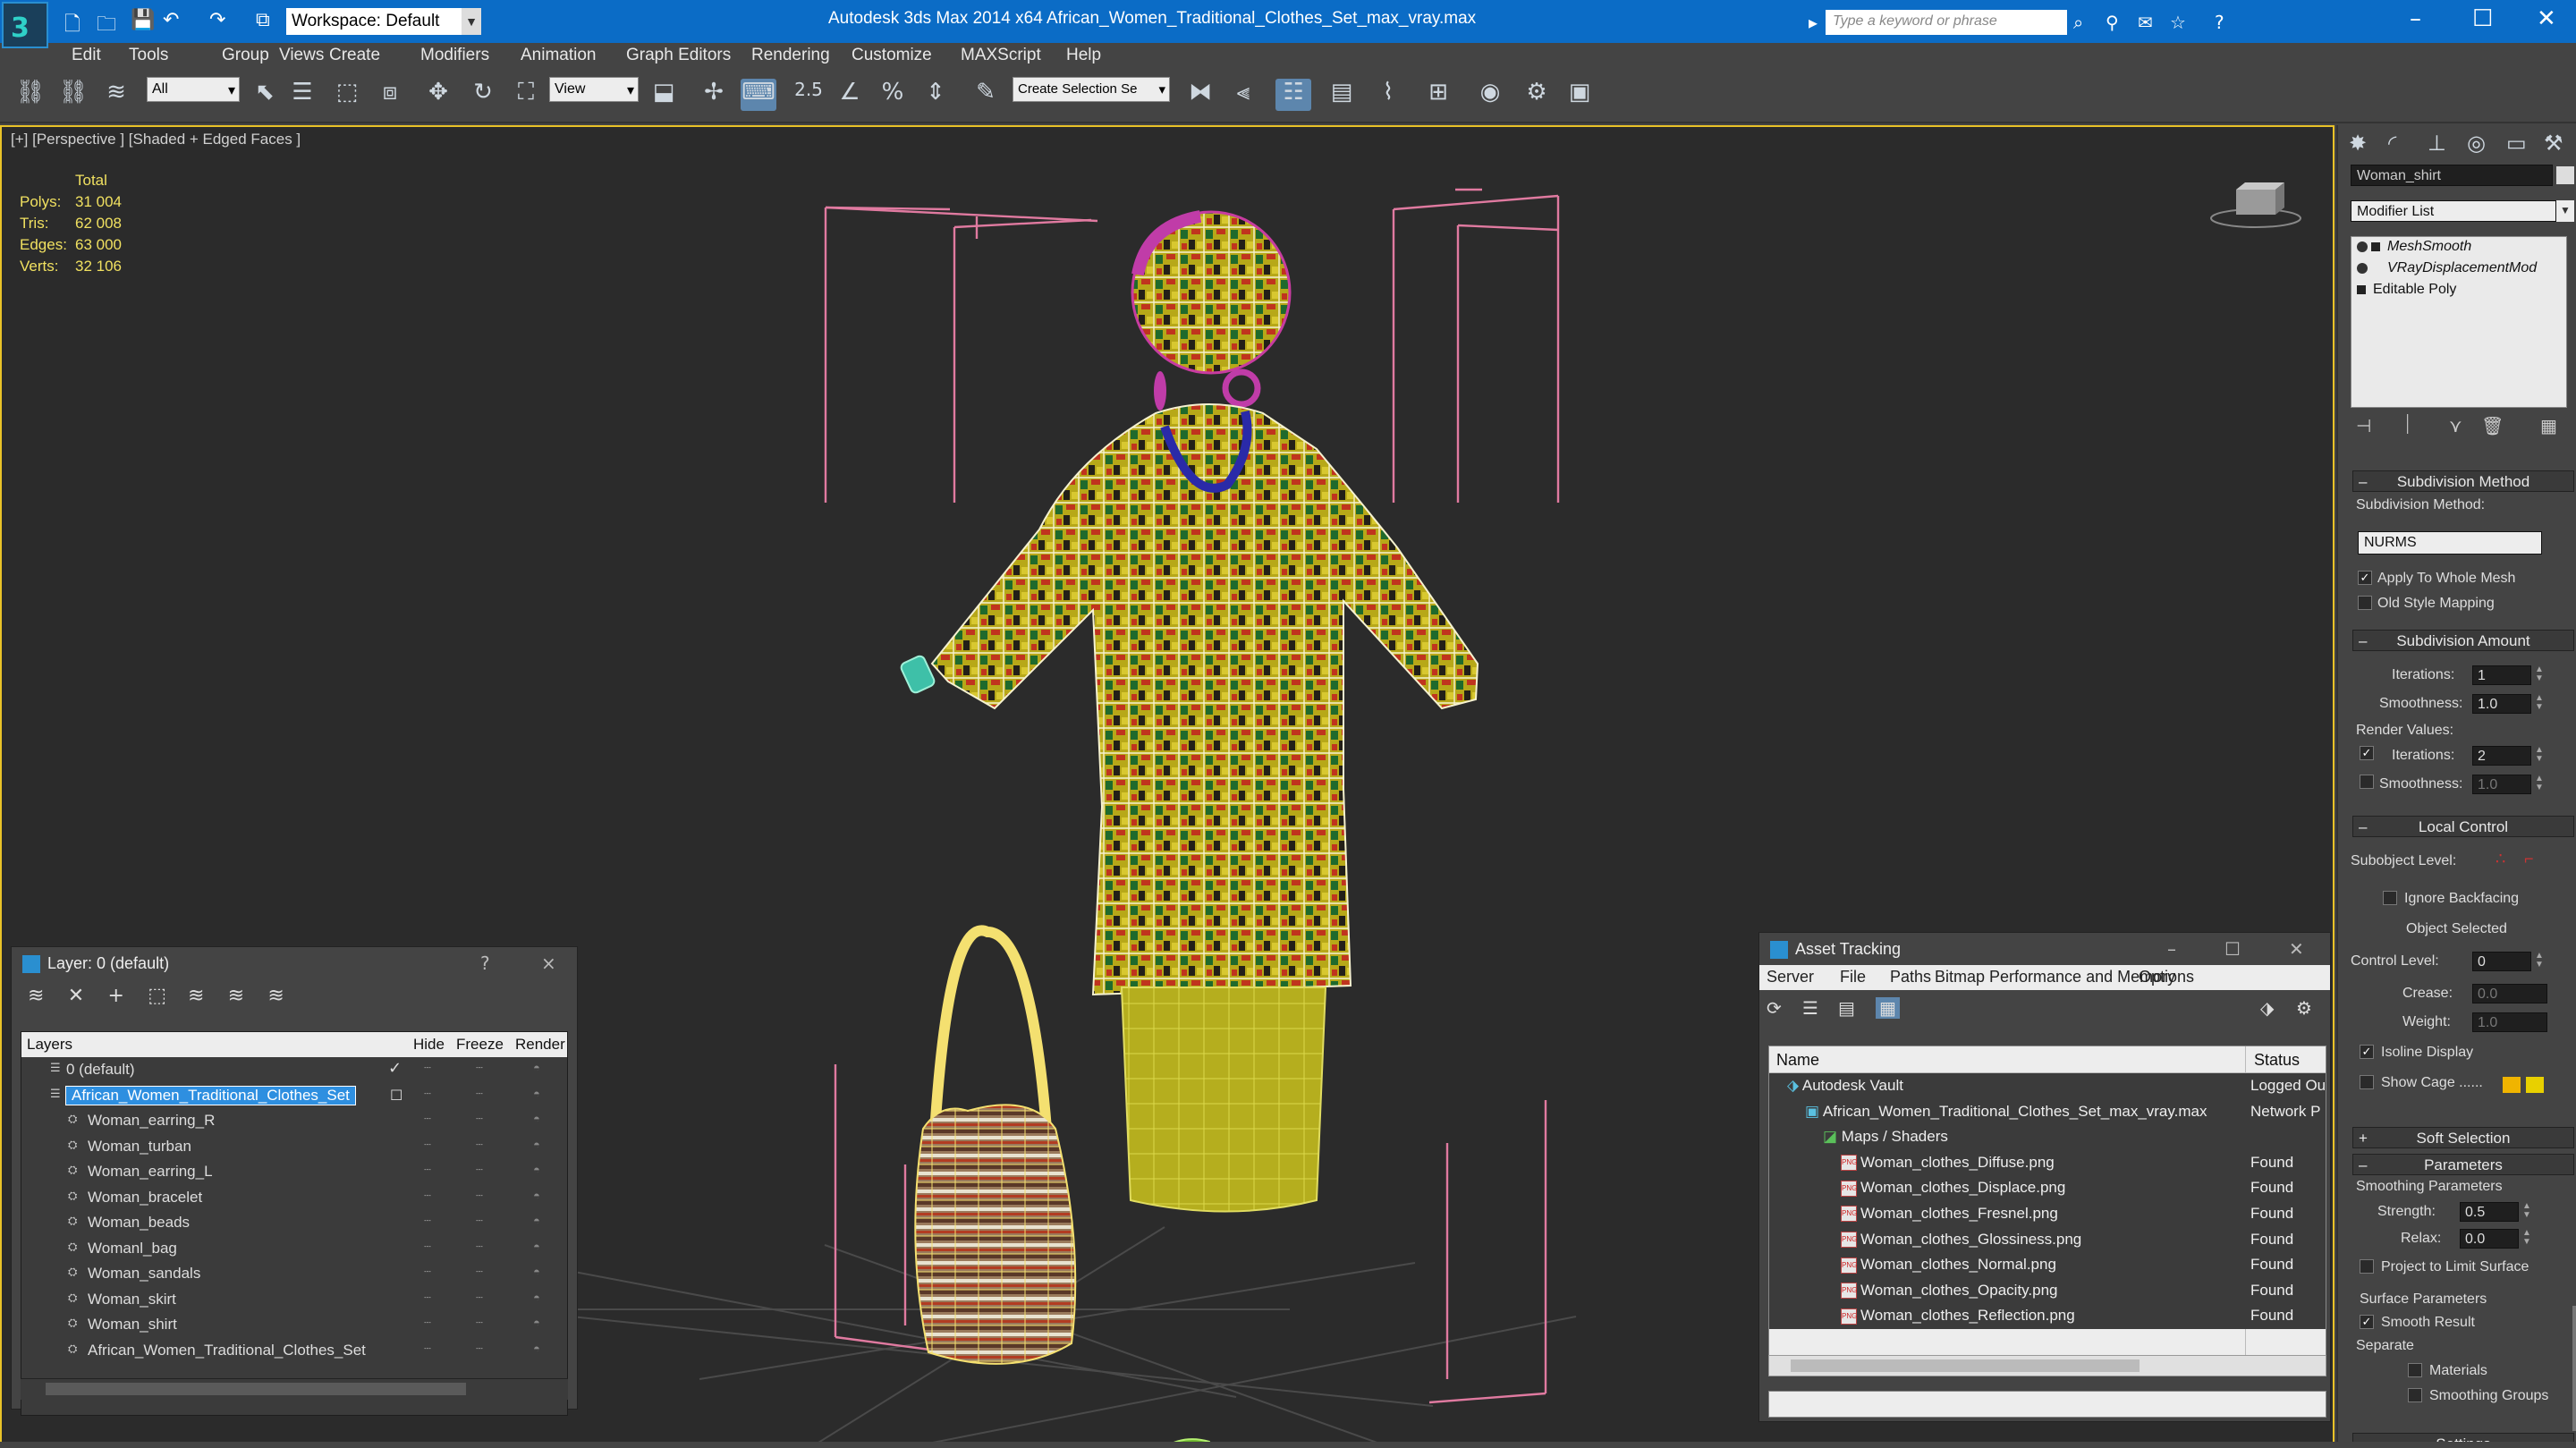 The width and height of the screenshot is (2576, 1448). I want to click on asset-row: PNG Woman_clothes_Normal.png Found, so click(2047, 1265).